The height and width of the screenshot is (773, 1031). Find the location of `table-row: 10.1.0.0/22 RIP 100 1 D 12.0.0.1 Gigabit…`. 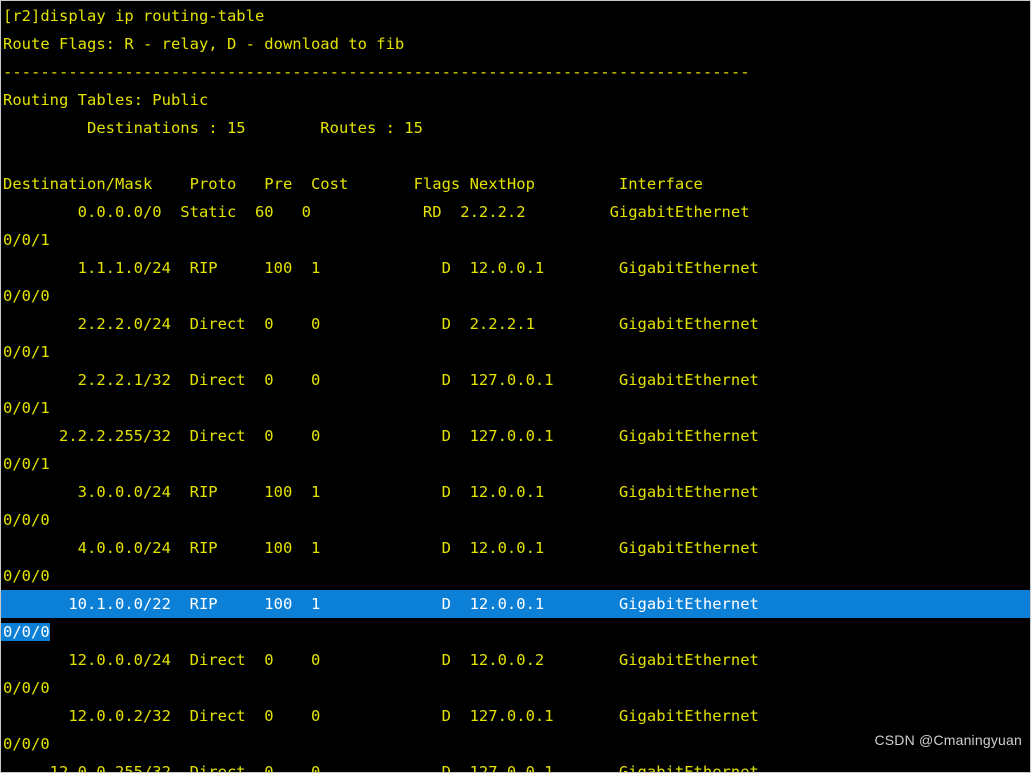

table-row: 10.1.0.0/22 RIP 100 1 D 12.0.0.1 Gigabit… is located at coordinates (515, 618).